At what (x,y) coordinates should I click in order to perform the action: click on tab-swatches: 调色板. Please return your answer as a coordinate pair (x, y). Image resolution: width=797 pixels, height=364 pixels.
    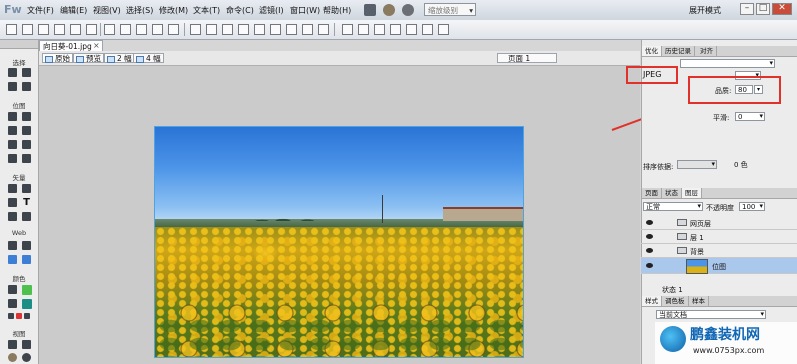
    Looking at the image, I should click on (675, 301).